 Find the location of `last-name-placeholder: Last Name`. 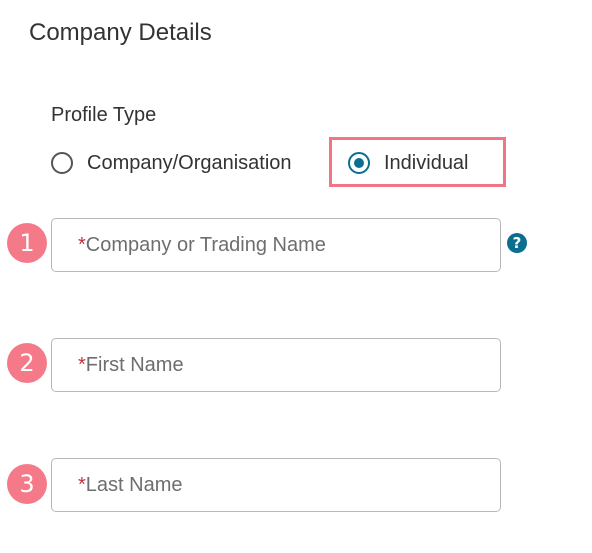

last-name-placeholder: Last Name is located at coordinates (134, 484).